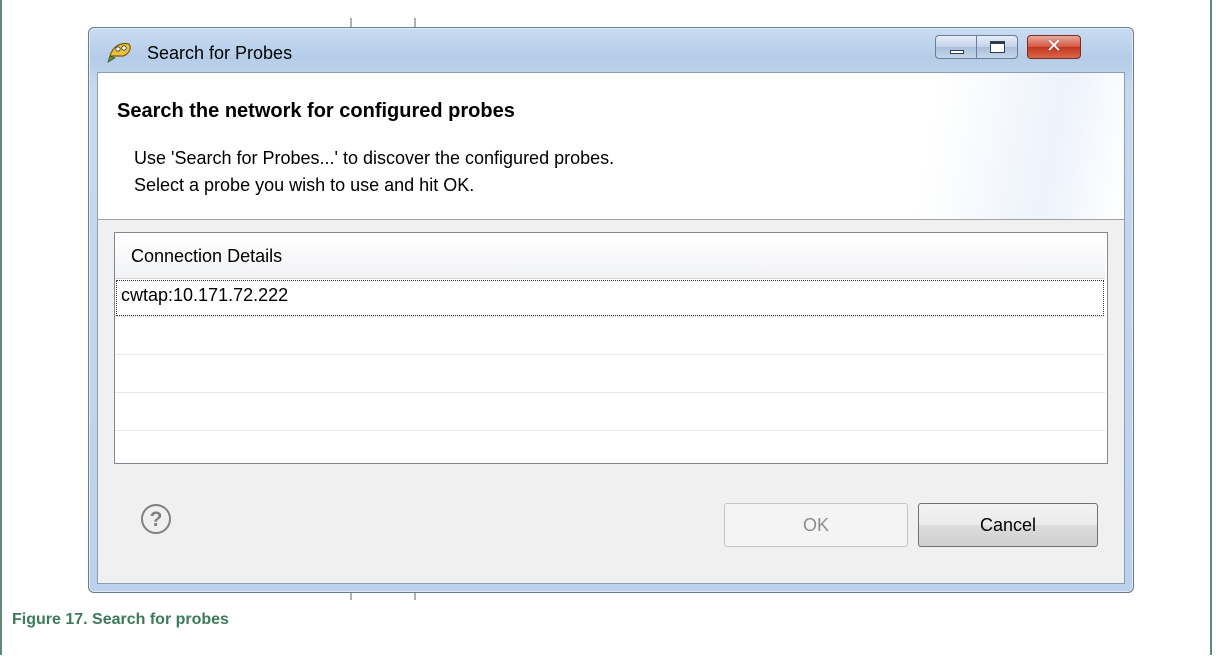 This screenshot has height=657, width=1216. What do you see at coordinates (611, 50) in the screenshot?
I see `title-bar: Search for Probes ✕` at bounding box center [611, 50].